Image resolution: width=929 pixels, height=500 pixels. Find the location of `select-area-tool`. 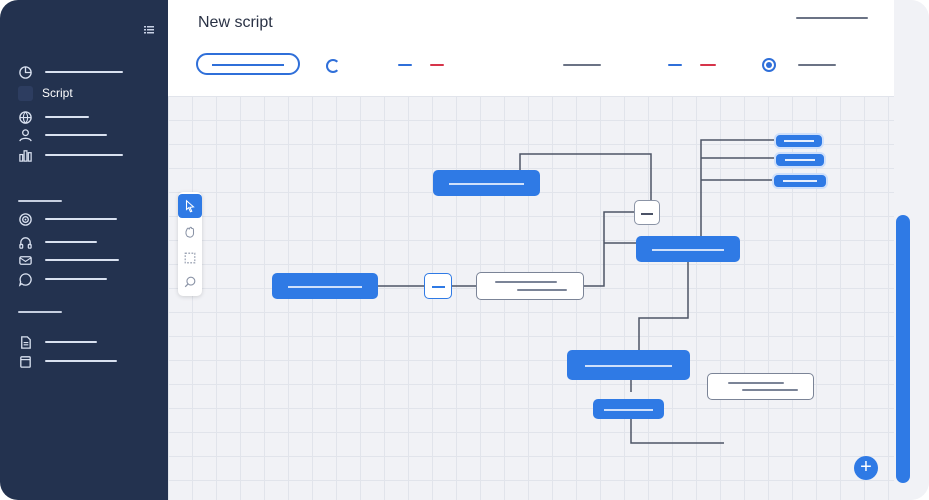

select-area-tool is located at coordinates (190, 258).